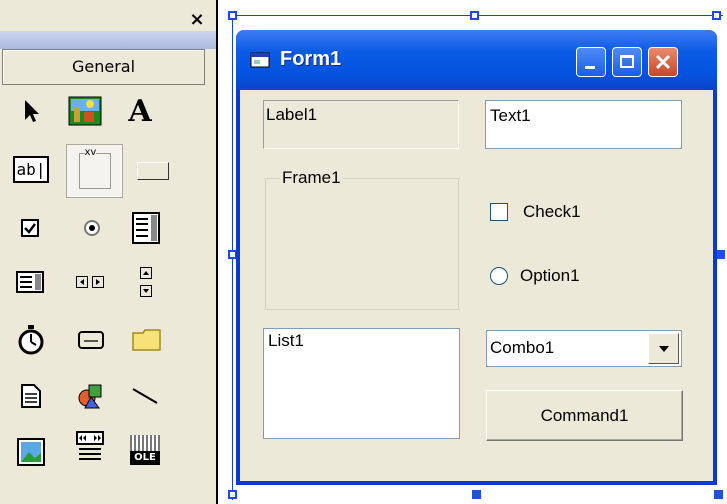 Image resolution: width=727 pixels, height=504 pixels. What do you see at coordinates (361, 124) in the screenshot?
I see `label1-control: Label1` at bounding box center [361, 124].